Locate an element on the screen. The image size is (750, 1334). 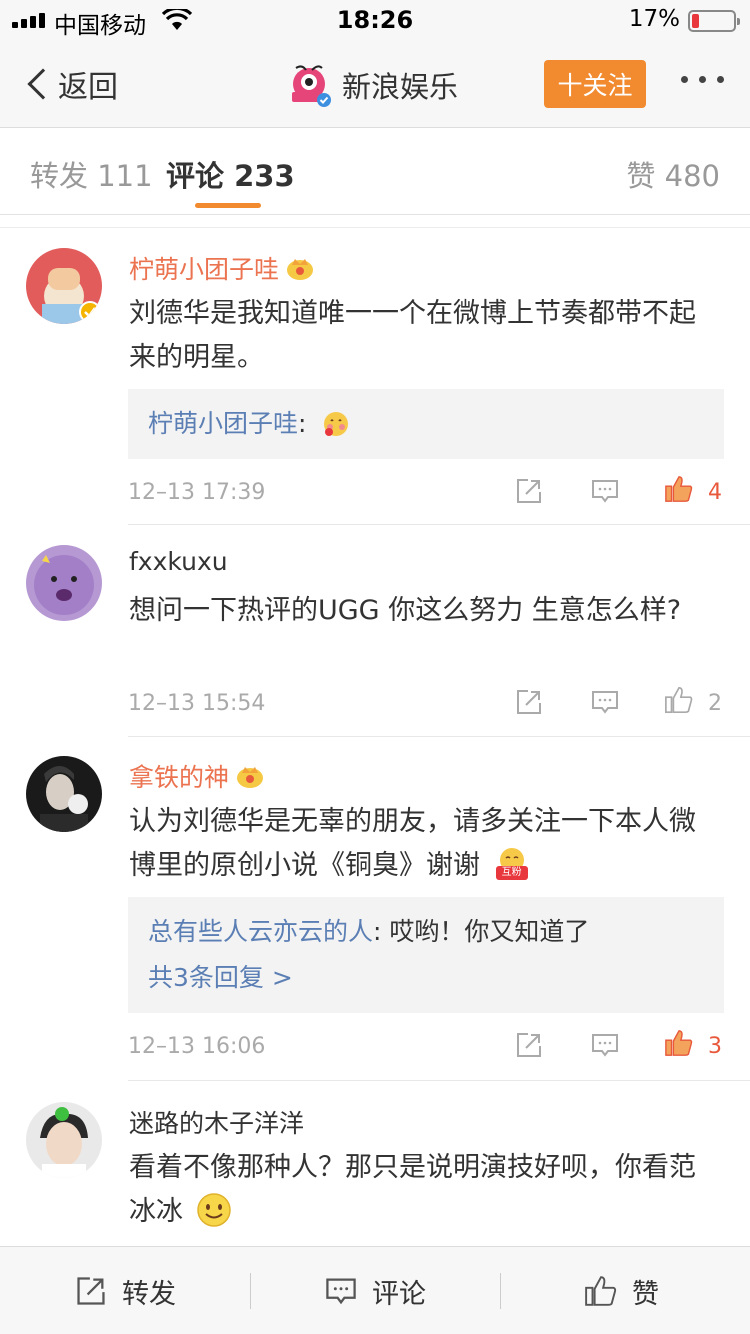
author-name: fxxkuxu is located at coordinates (178, 561).